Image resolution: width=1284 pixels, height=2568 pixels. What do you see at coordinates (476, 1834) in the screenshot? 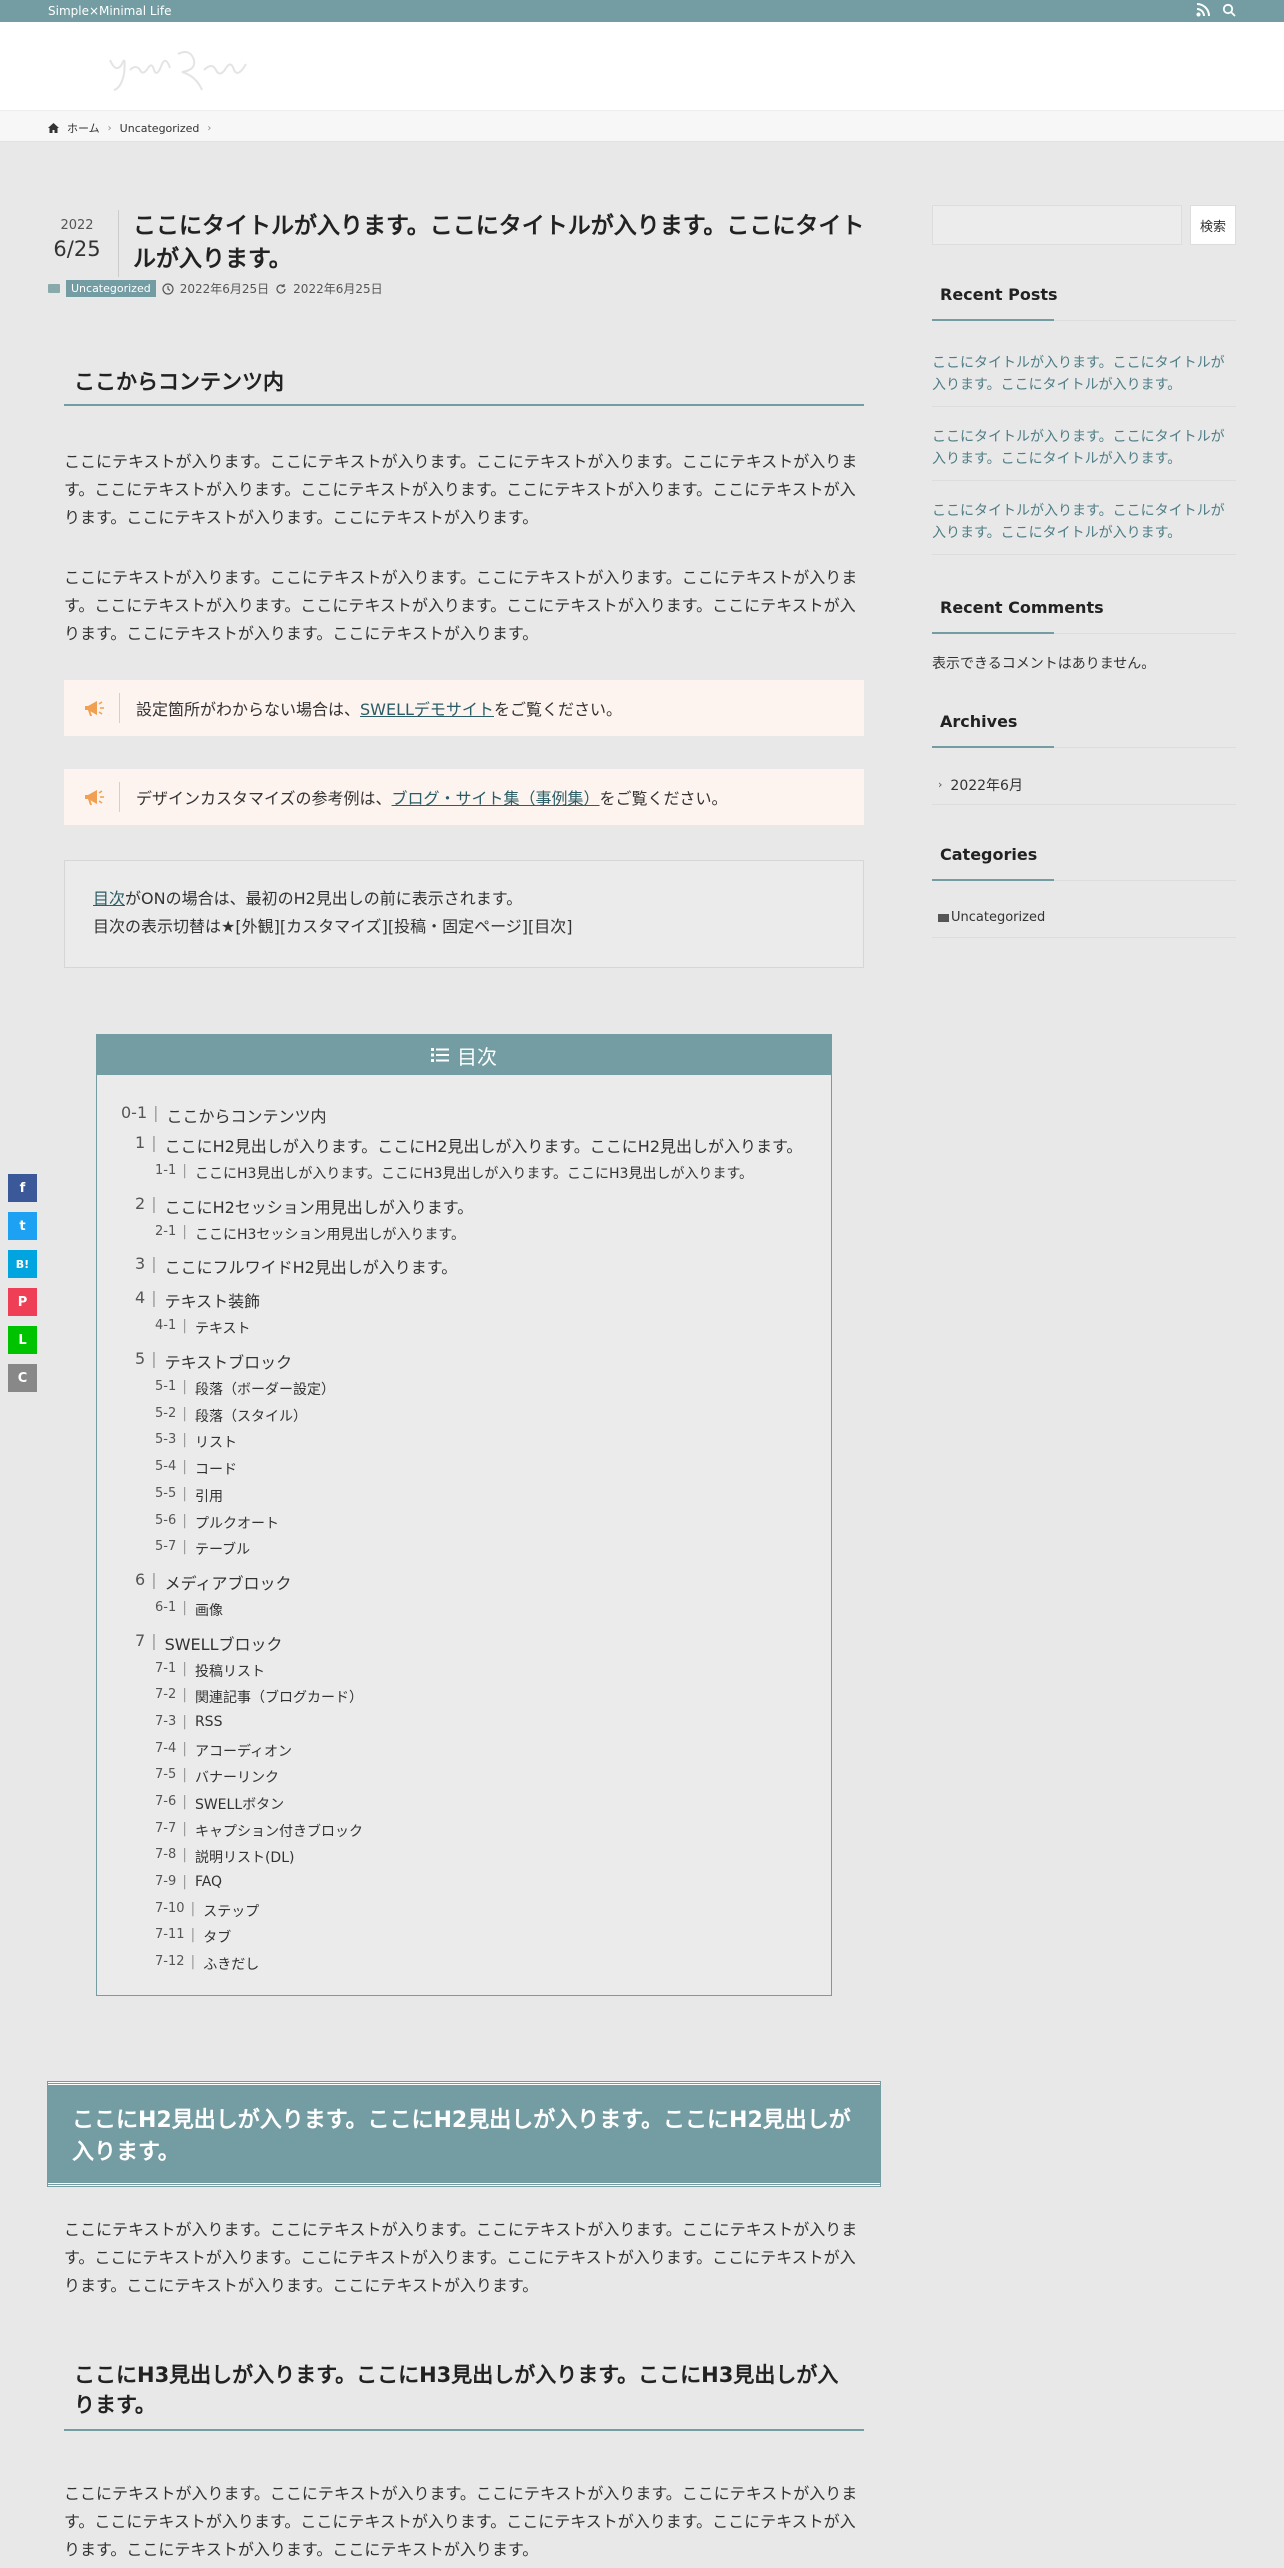
I see `toc-item: 7-7 | キャプション付きブロック` at bounding box center [476, 1834].